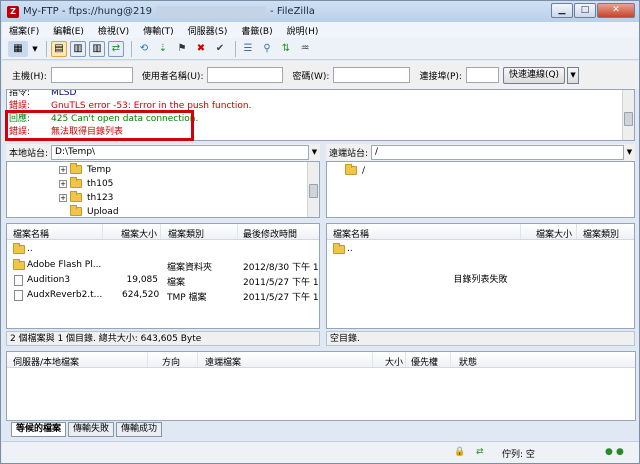 The width and height of the screenshot is (640, 464). What do you see at coordinates (628, 115) in the screenshot?
I see `log-scrollbar` at bounding box center [628, 115].